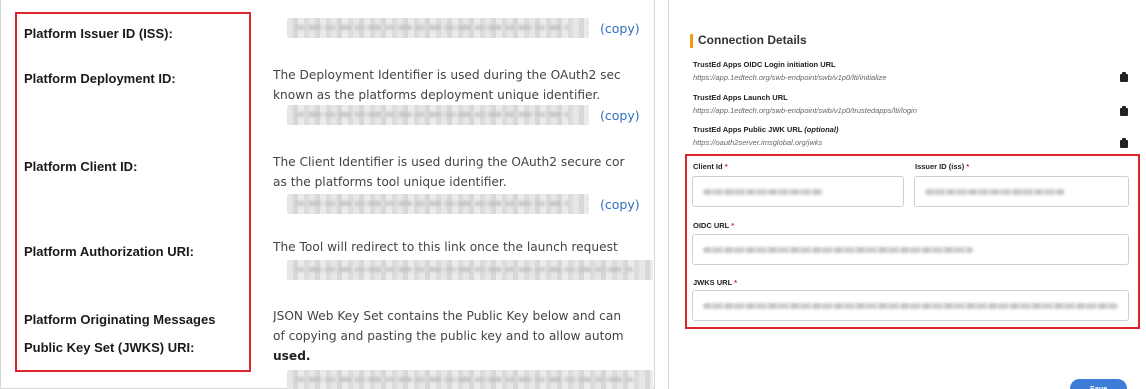 This screenshot has width=1146, height=389. I want to click on public-jwk-url-label: TrustEd Apps Public JWK URL (optional), so click(766, 129).